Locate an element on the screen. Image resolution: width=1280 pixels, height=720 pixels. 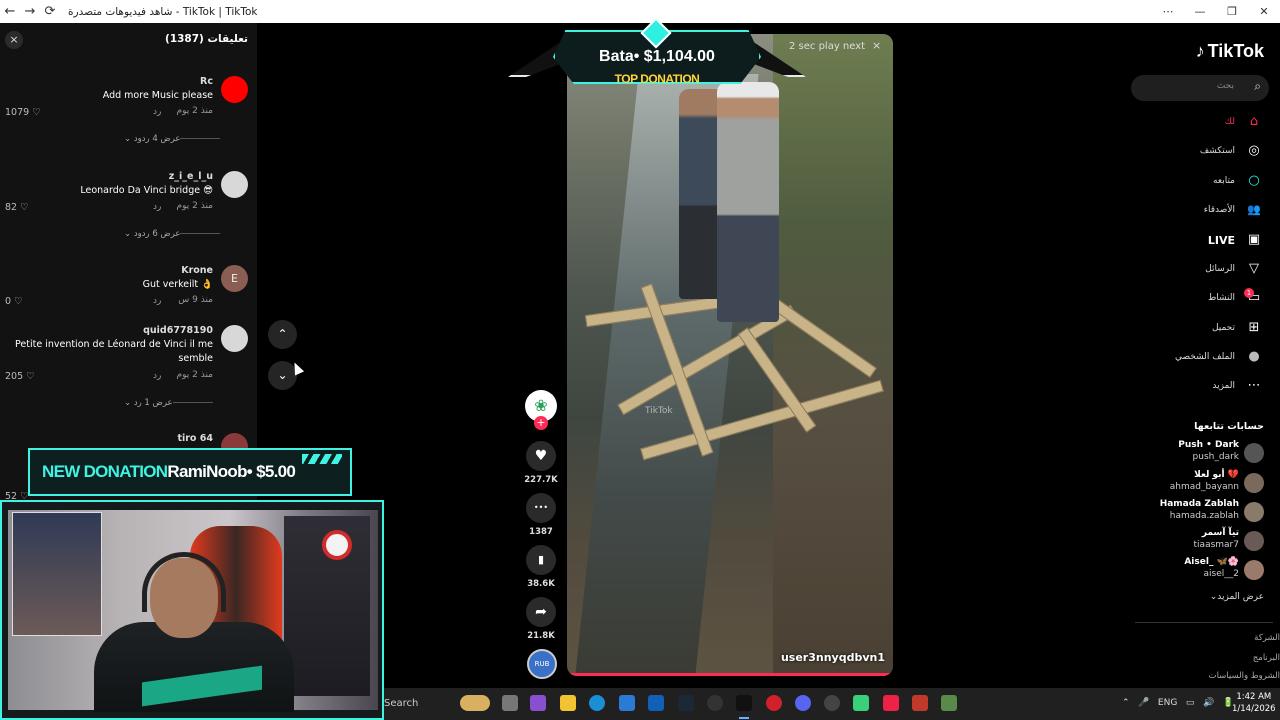
following-account: Push • Dark push_dark is located at coordinates (1189, 453).